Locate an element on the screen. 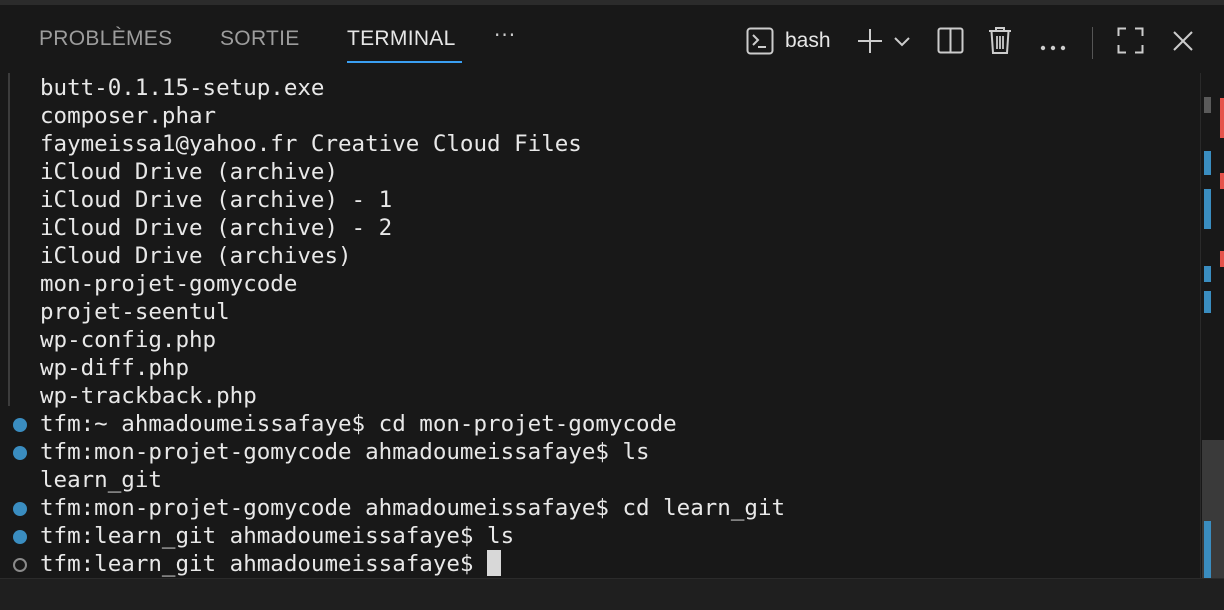 The image size is (1224, 610). tab-terminal: TERMINAL is located at coordinates (401, 39).